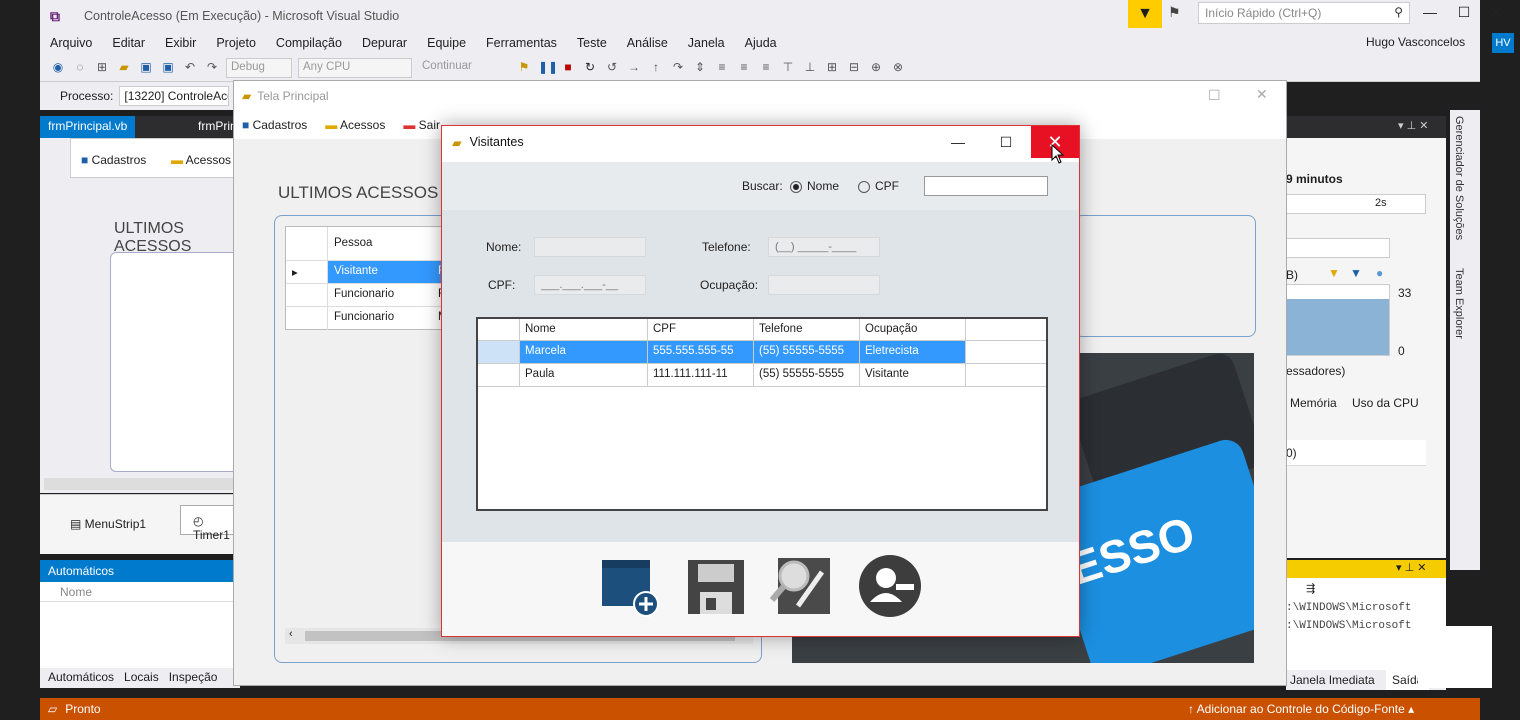 The image size is (1520, 720). Describe the element at coordinates (212, 68) in the screenshot. I see `redo-icon: ↷` at that location.